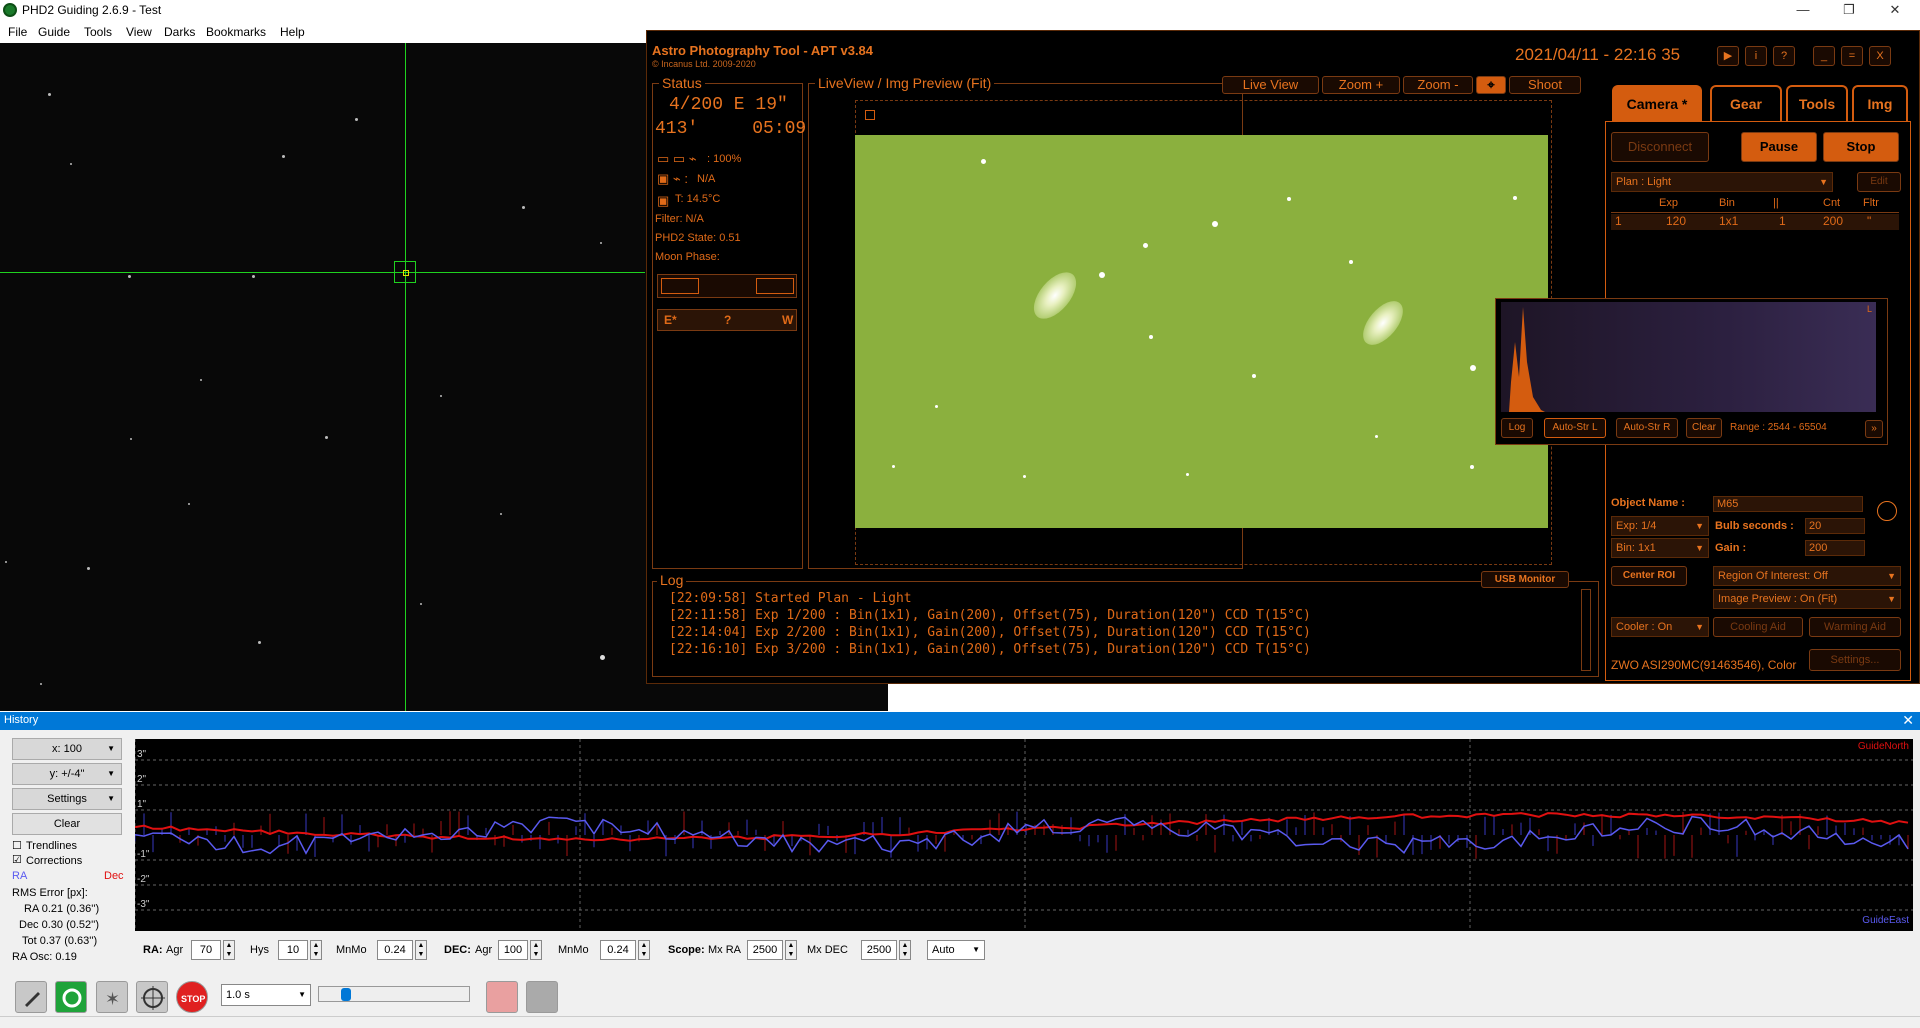 The image size is (1920, 1028). Describe the element at coordinates (1880, 56) in the screenshot. I see `apt-close-button: X` at that location.